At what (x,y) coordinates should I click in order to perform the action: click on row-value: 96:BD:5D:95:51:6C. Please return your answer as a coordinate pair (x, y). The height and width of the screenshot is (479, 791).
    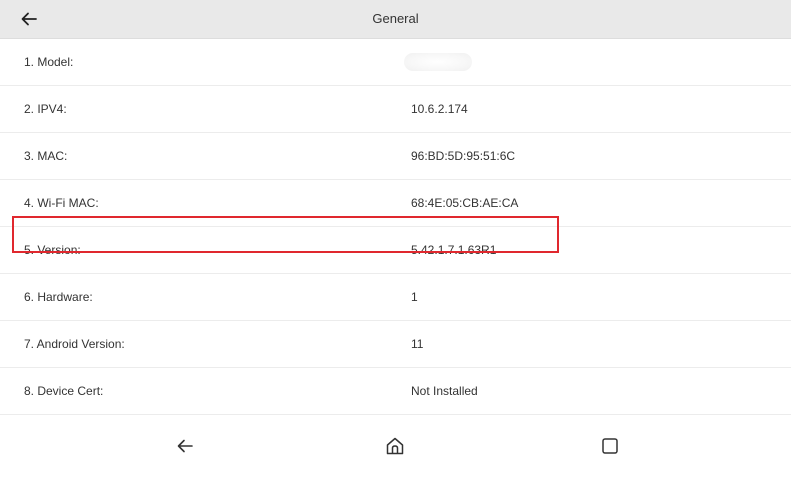
    Looking at the image, I should click on (463, 156).